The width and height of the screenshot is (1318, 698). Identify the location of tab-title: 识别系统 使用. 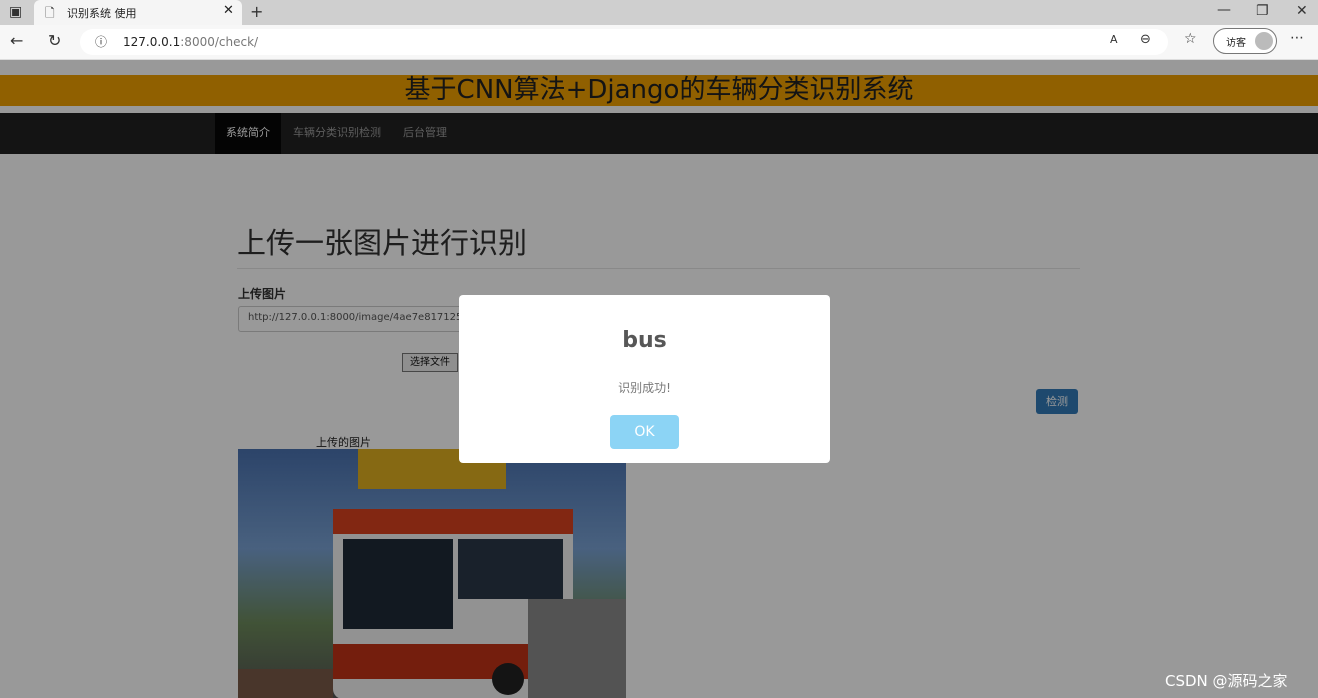
(102, 13).